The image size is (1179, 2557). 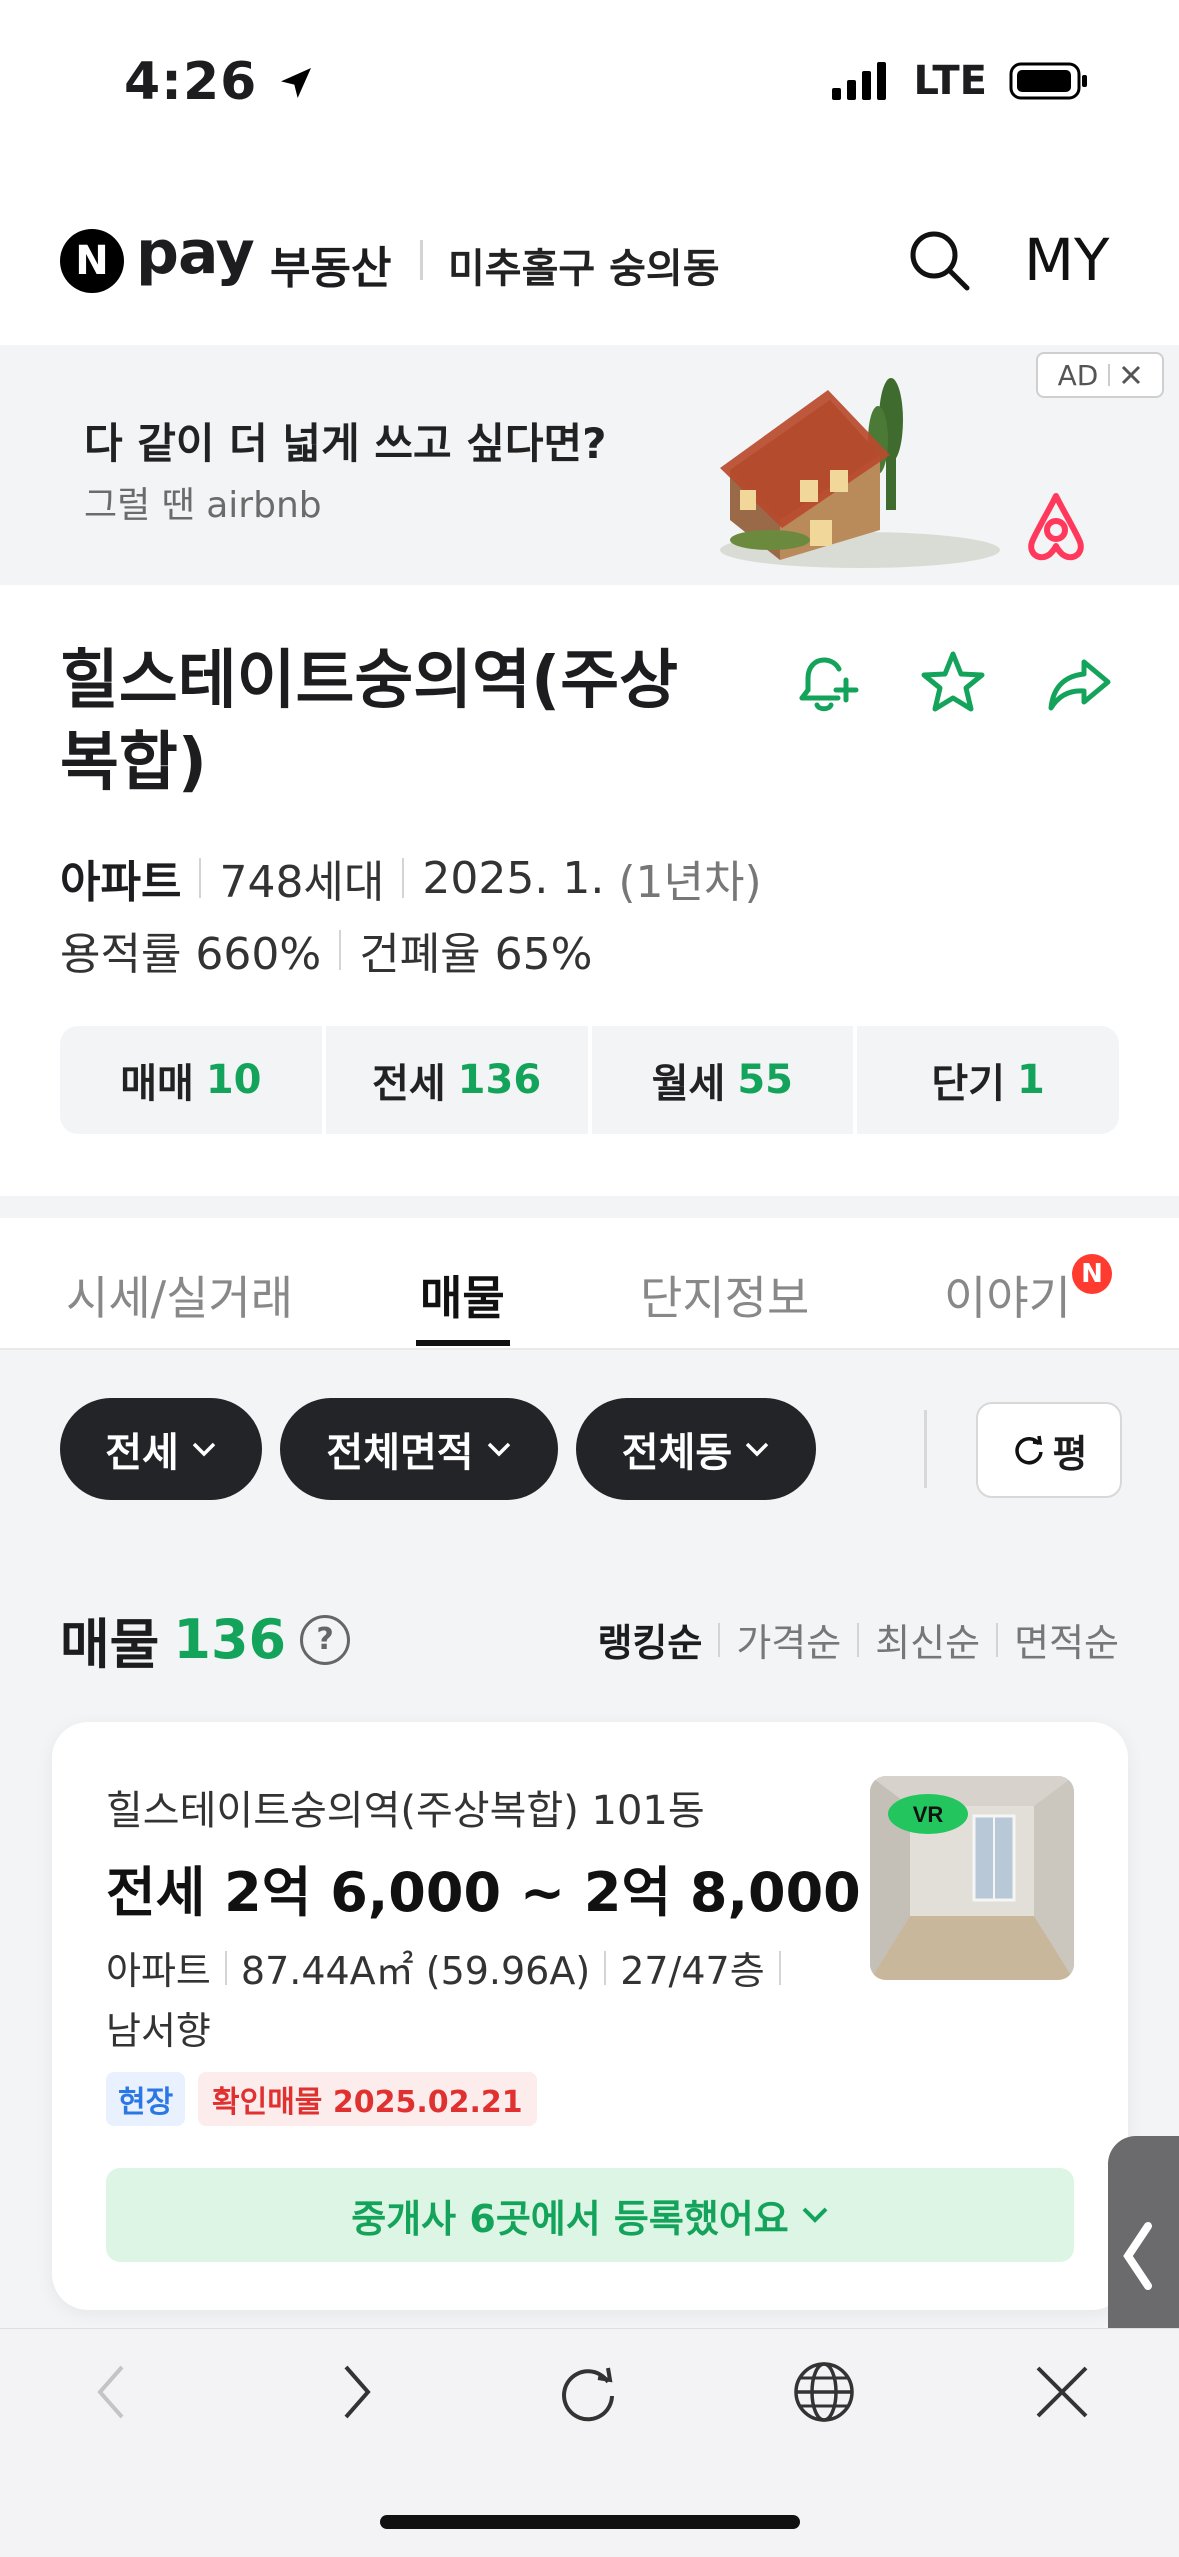 I want to click on status-indicators: LTE, so click(x=960, y=81).